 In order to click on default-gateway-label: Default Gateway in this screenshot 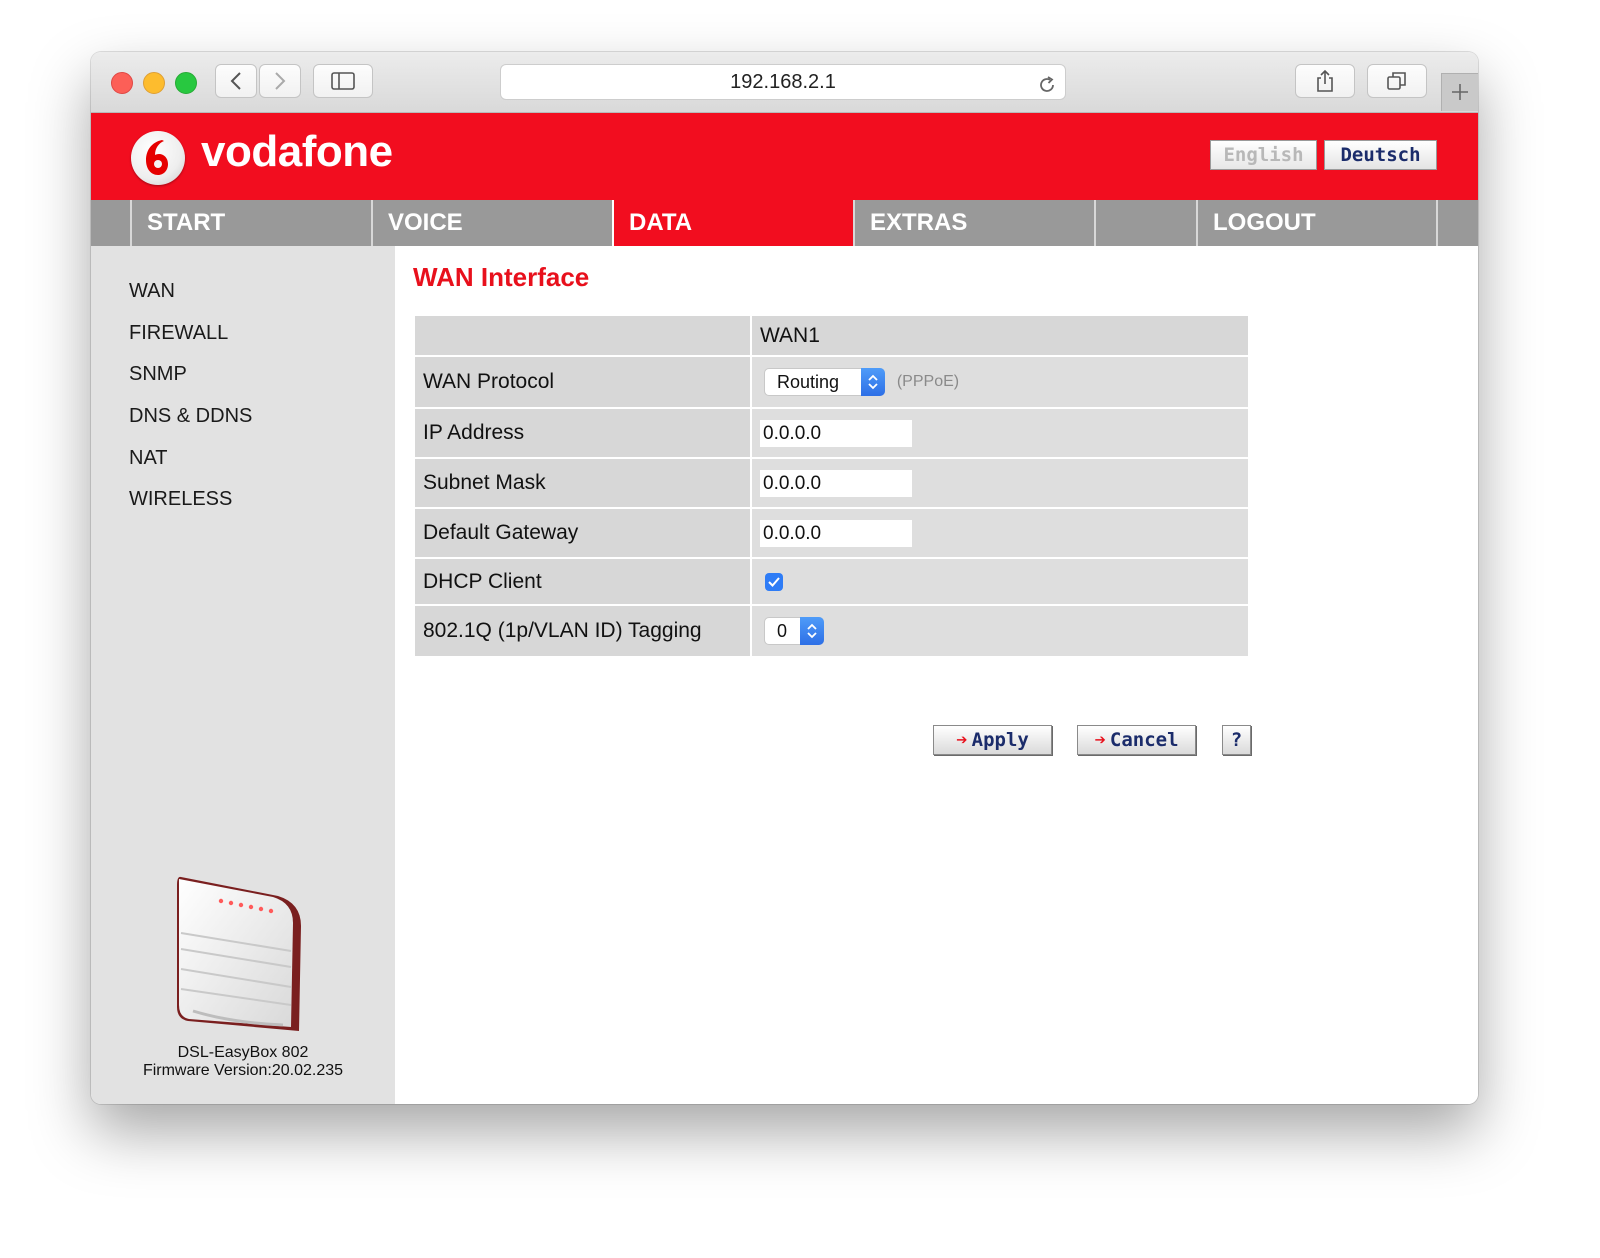, I will do `click(582, 533)`.